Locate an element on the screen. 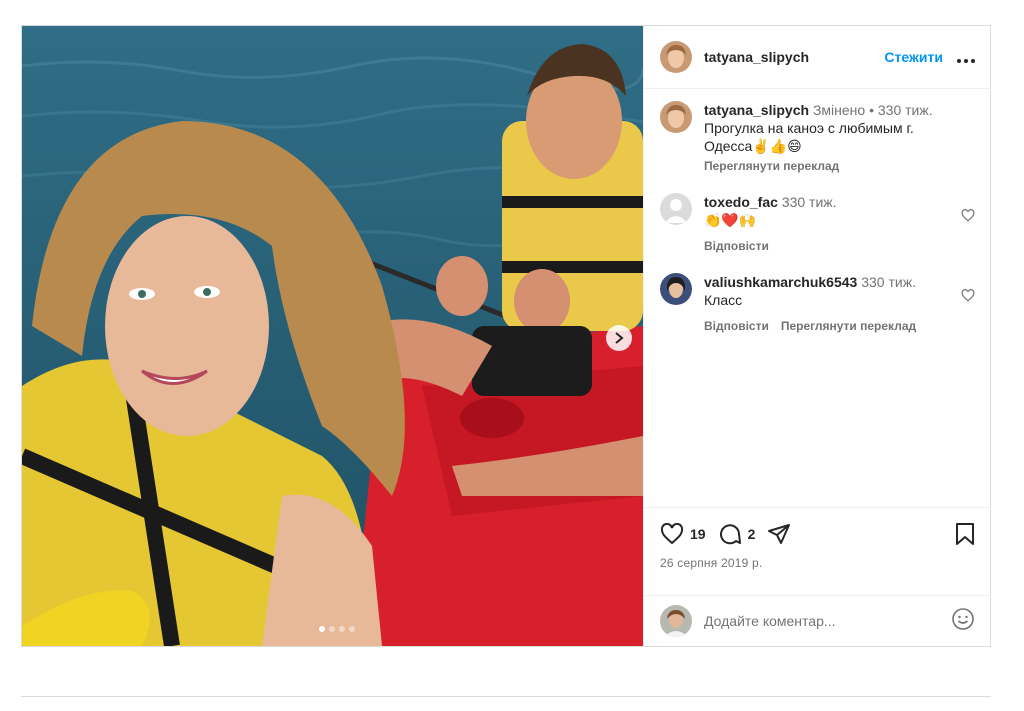 This screenshot has height=711, width=1024. comment-item: toxedo_fac 330 тиж. 👏❤️🙌 Відповісти is located at coordinates (817, 224).